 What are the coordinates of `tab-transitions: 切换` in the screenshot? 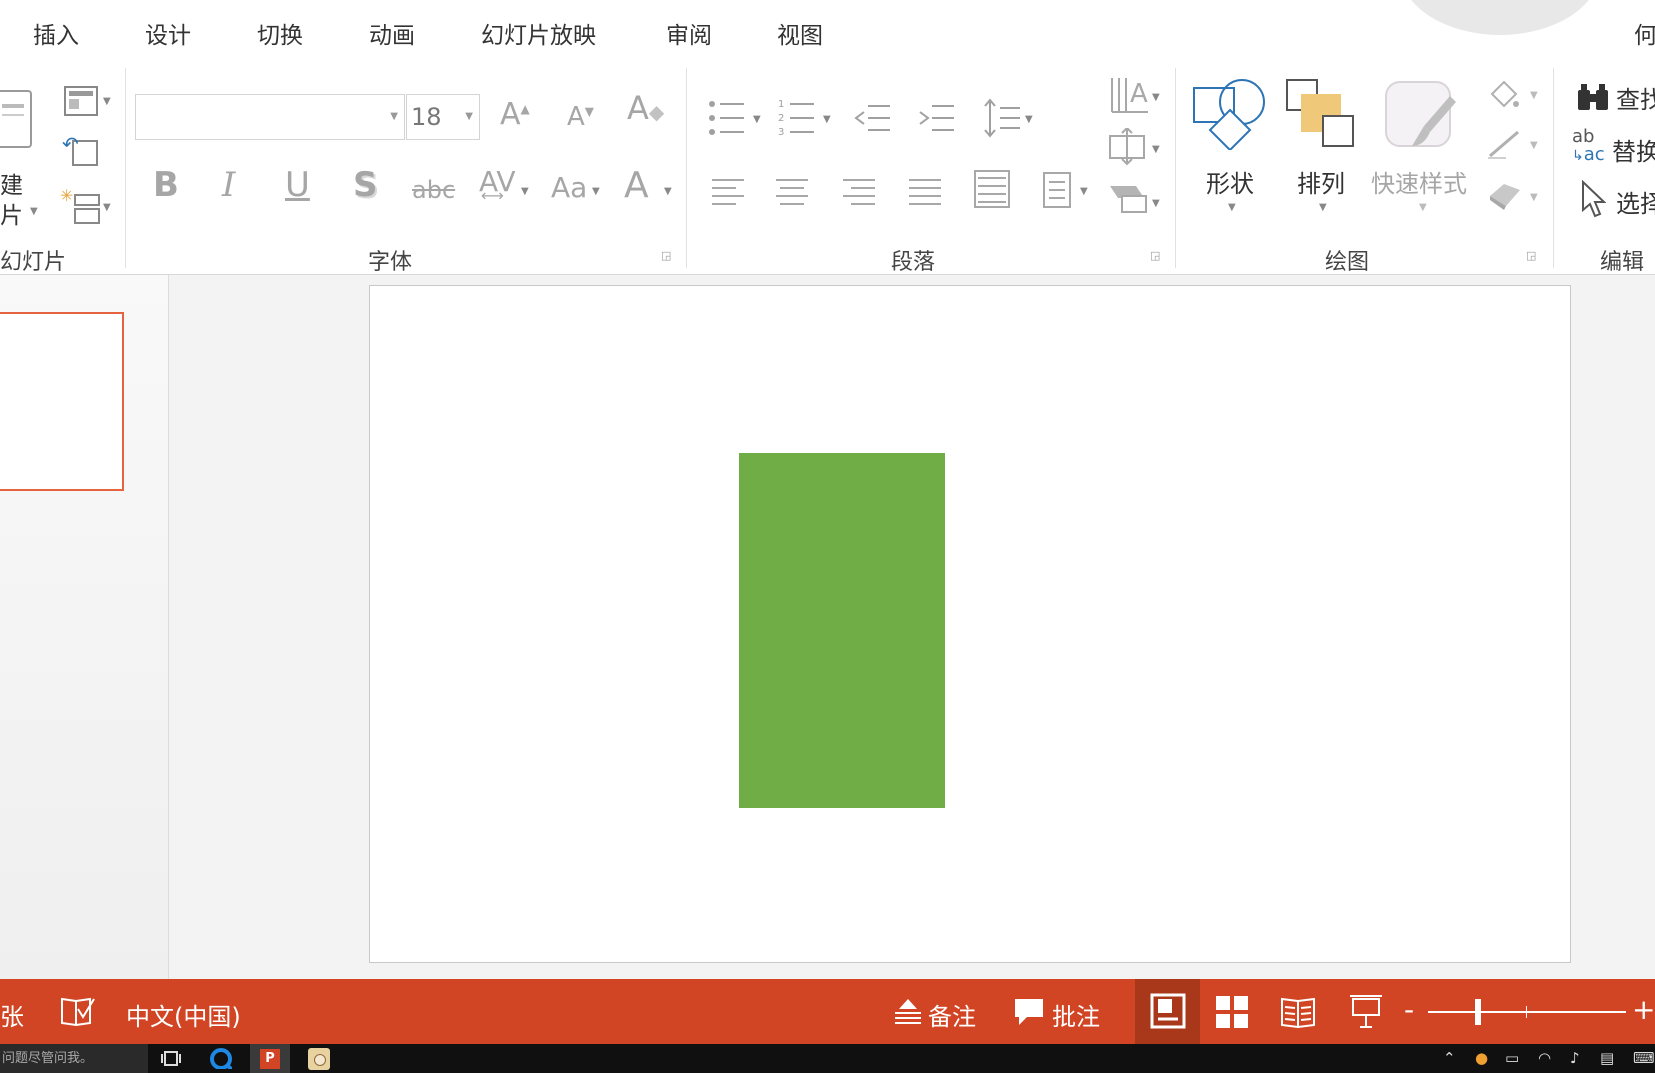 It's located at (280, 33).